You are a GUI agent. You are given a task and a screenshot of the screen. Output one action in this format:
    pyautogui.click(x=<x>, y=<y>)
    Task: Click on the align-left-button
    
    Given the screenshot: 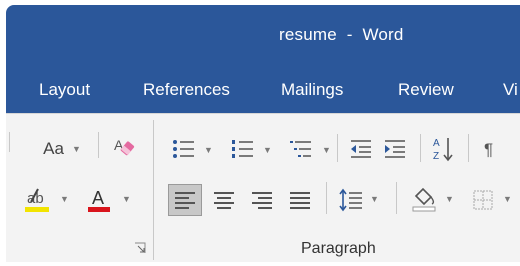 What is the action you would take?
    pyautogui.click(x=185, y=200)
    